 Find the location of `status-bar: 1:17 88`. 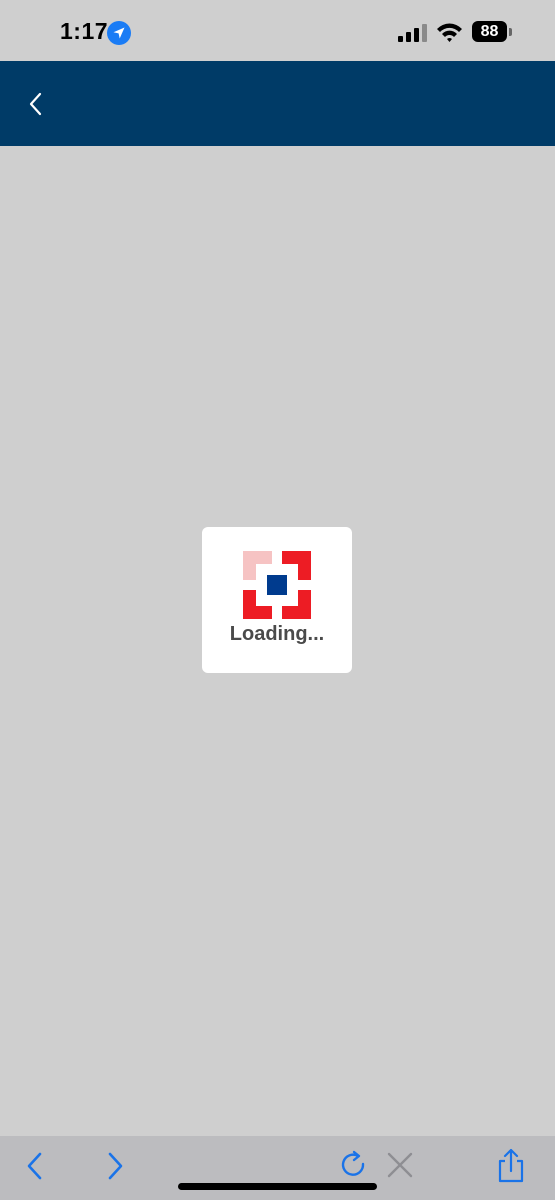

status-bar: 1:17 88 is located at coordinates (277, 30).